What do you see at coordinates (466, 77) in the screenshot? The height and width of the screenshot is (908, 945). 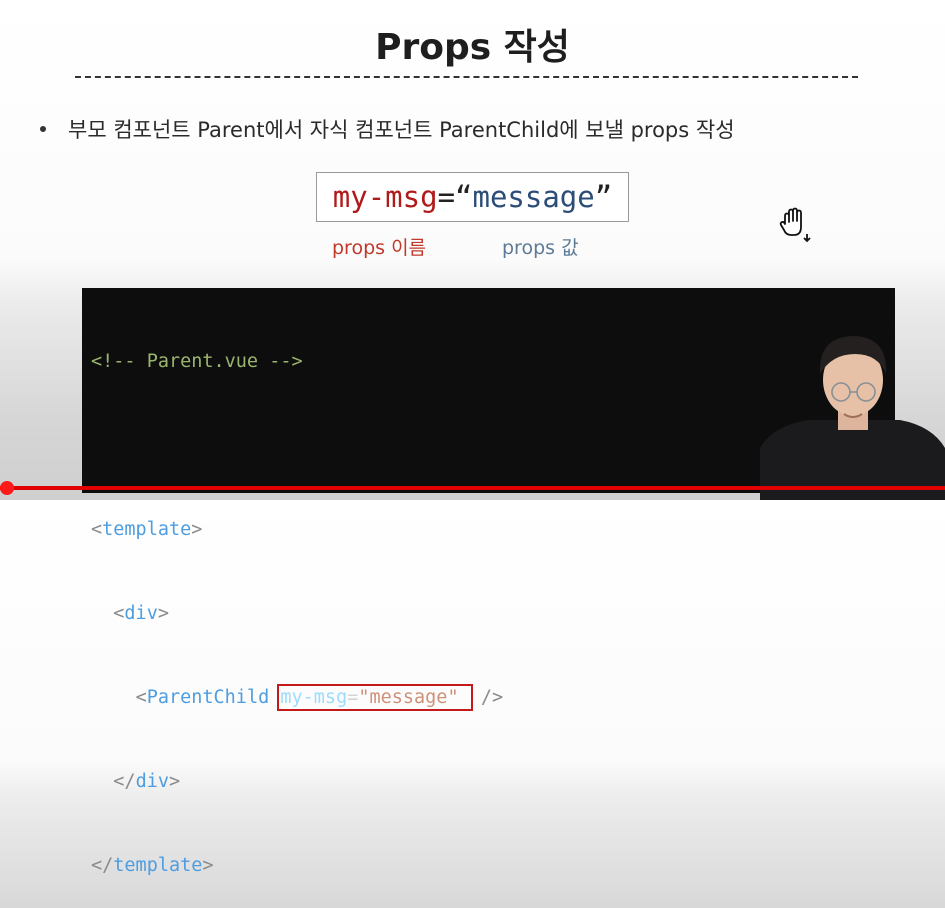 I see `title-divider` at bounding box center [466, 77].